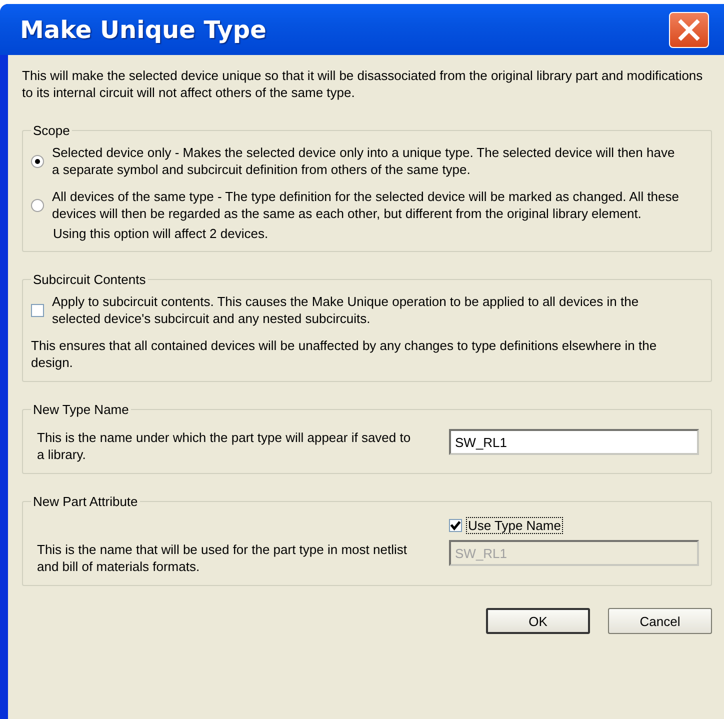  Describe the element at coordinates (161, 233) in the screenshot. I see `note-text: Using this option will affect 2 devices.` at that location.